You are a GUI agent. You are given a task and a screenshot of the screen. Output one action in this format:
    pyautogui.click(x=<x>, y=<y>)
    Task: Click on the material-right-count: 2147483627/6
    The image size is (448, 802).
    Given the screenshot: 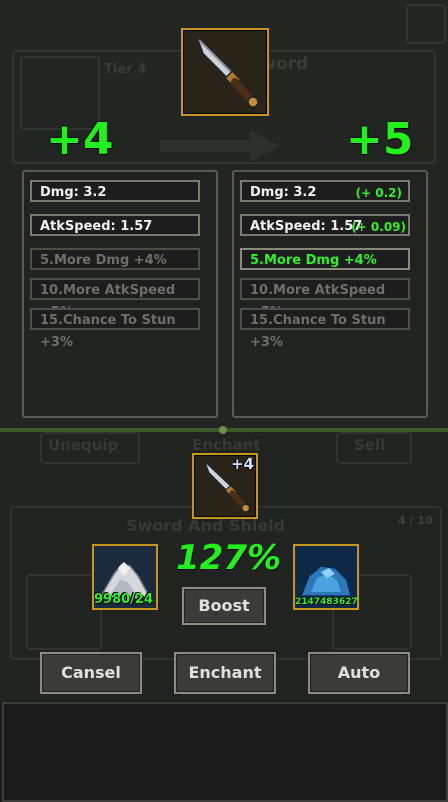 What is the action you would take?
    pyautogui.click(x=326, y=602)
    